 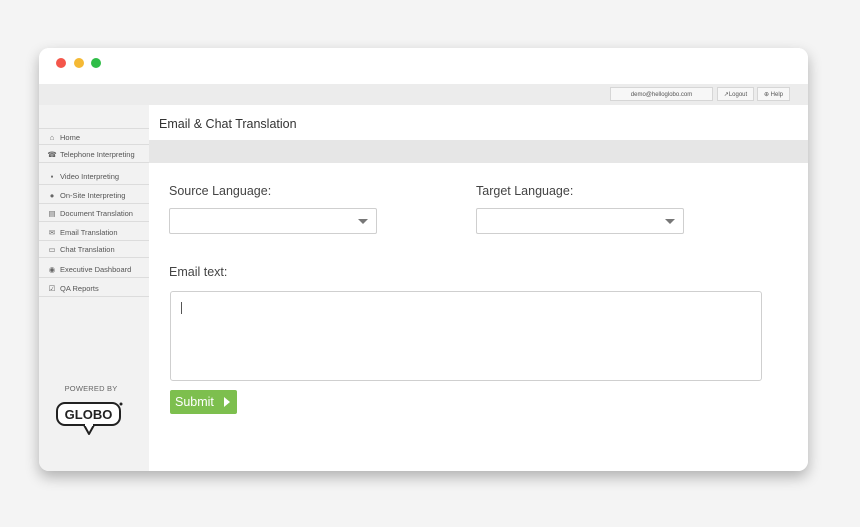 What do you see at coordinates (423, 66) in the screenshot?
I see `title-bar` at bounding box center [423, 66].